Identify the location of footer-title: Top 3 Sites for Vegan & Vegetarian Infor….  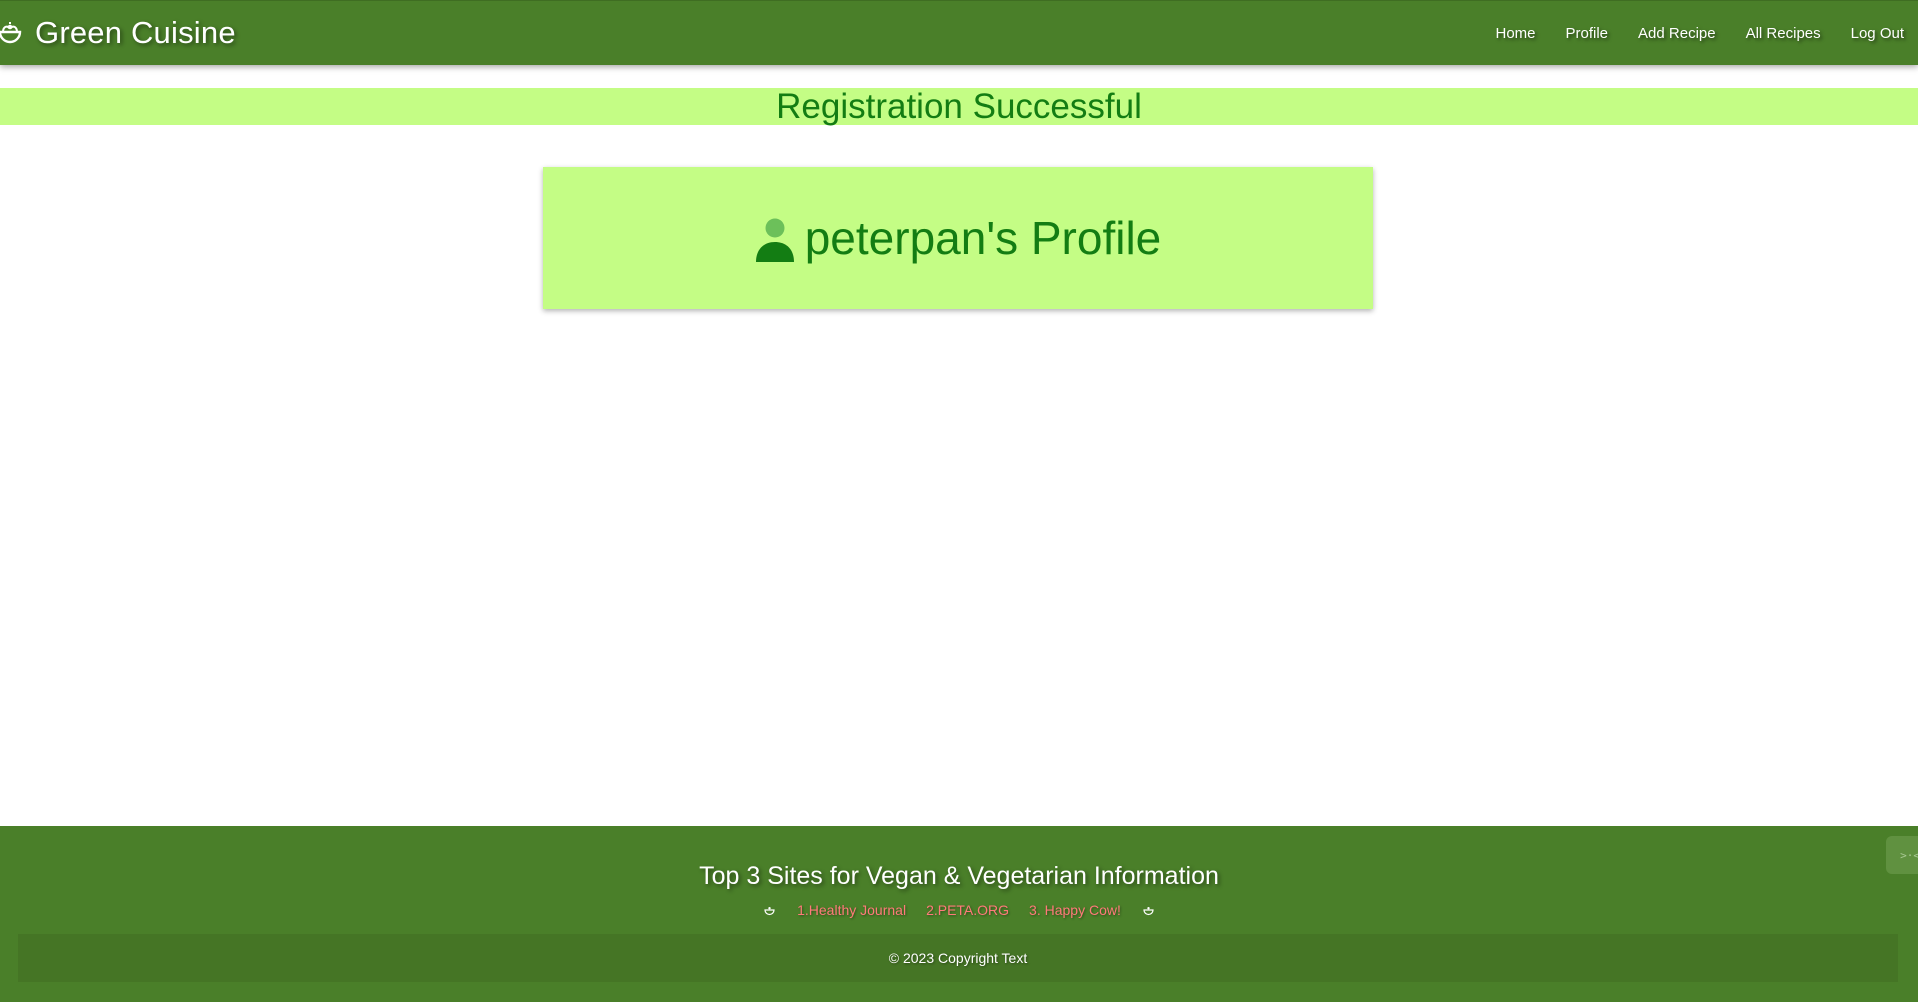
(959, 876).